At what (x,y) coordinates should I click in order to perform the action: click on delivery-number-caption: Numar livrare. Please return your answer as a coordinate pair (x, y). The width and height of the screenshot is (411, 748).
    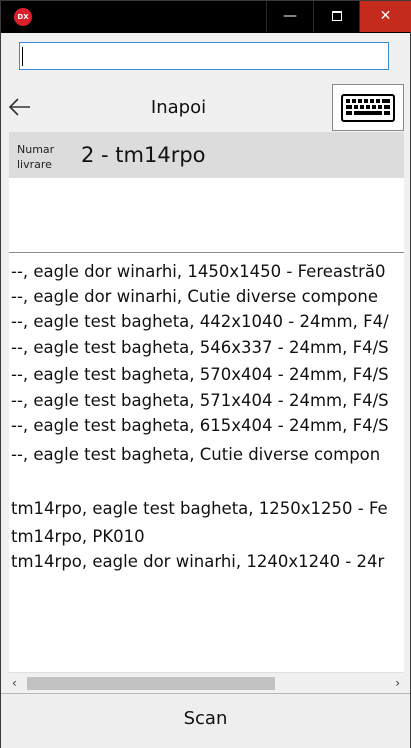
    Looking at the image, I should click on (47, 157).